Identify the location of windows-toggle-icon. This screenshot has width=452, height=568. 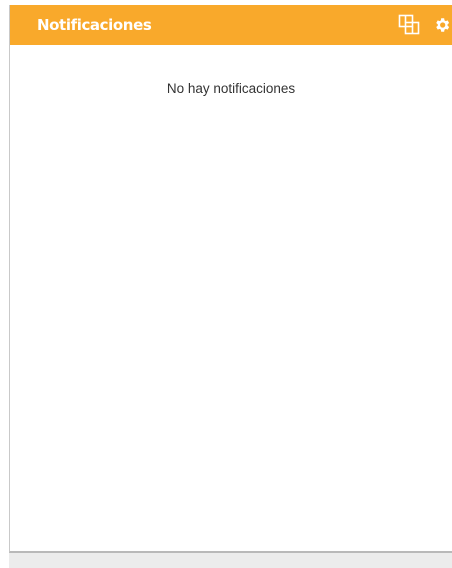
(409, 25).